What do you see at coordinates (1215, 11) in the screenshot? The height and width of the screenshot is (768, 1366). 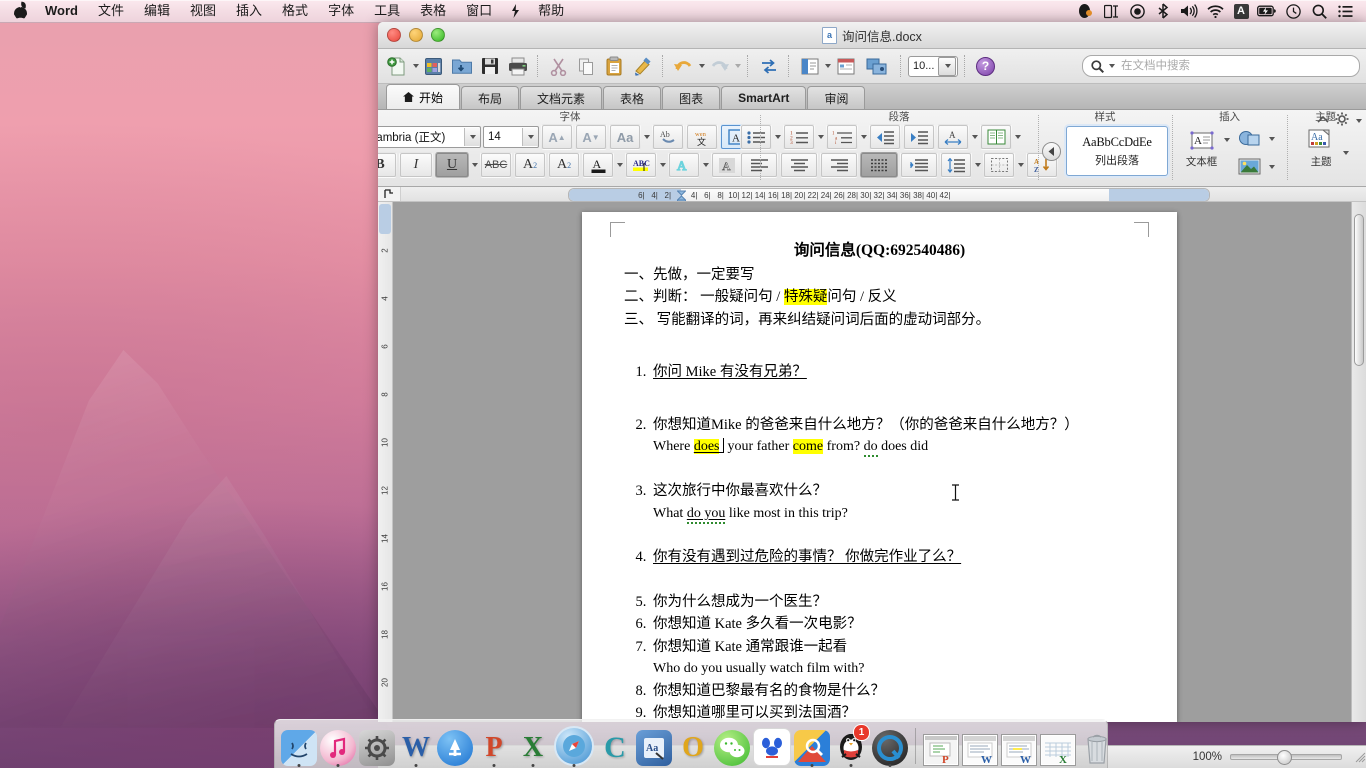 I see `wifi-icon` at bounding box center [1215, 11].